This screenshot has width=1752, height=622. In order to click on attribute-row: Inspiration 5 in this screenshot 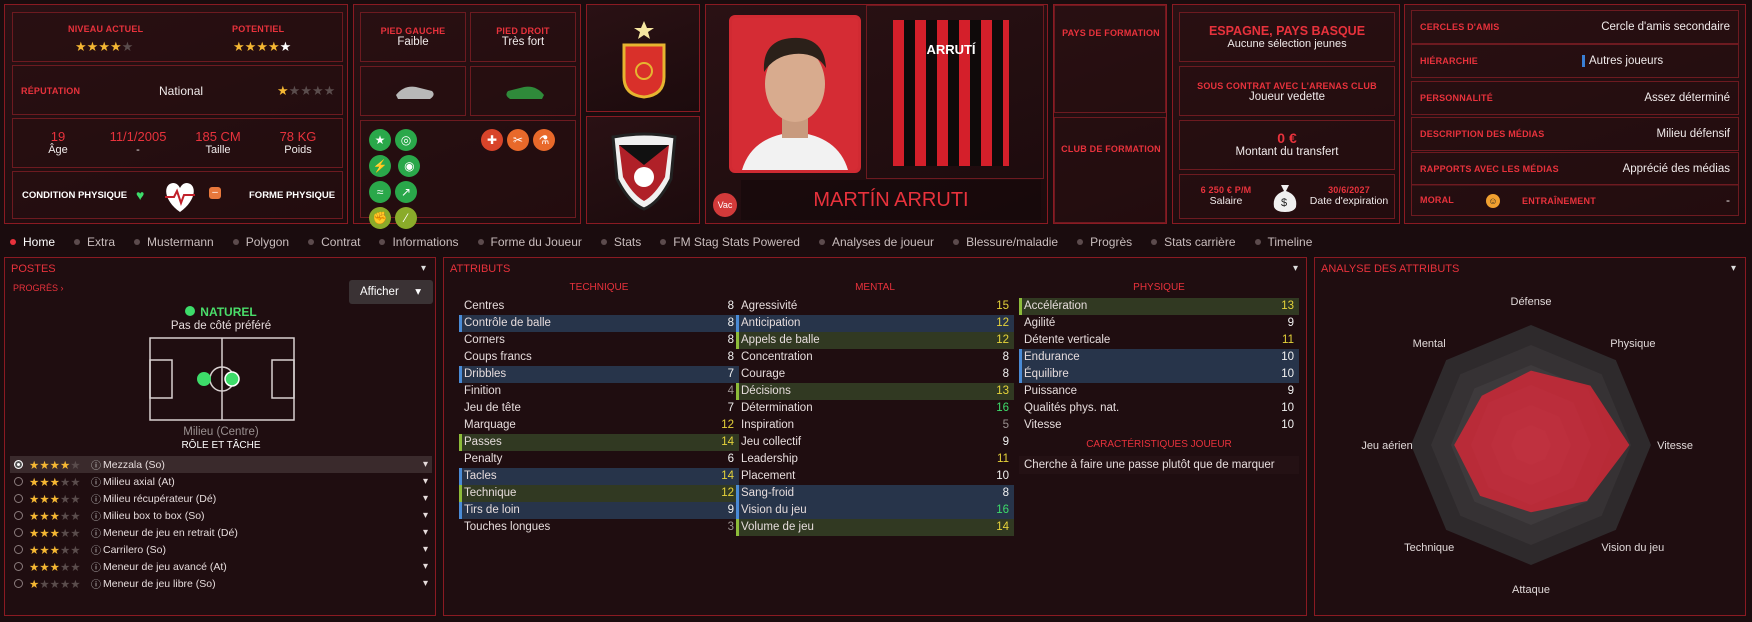, I will do `click(875, 425)`.